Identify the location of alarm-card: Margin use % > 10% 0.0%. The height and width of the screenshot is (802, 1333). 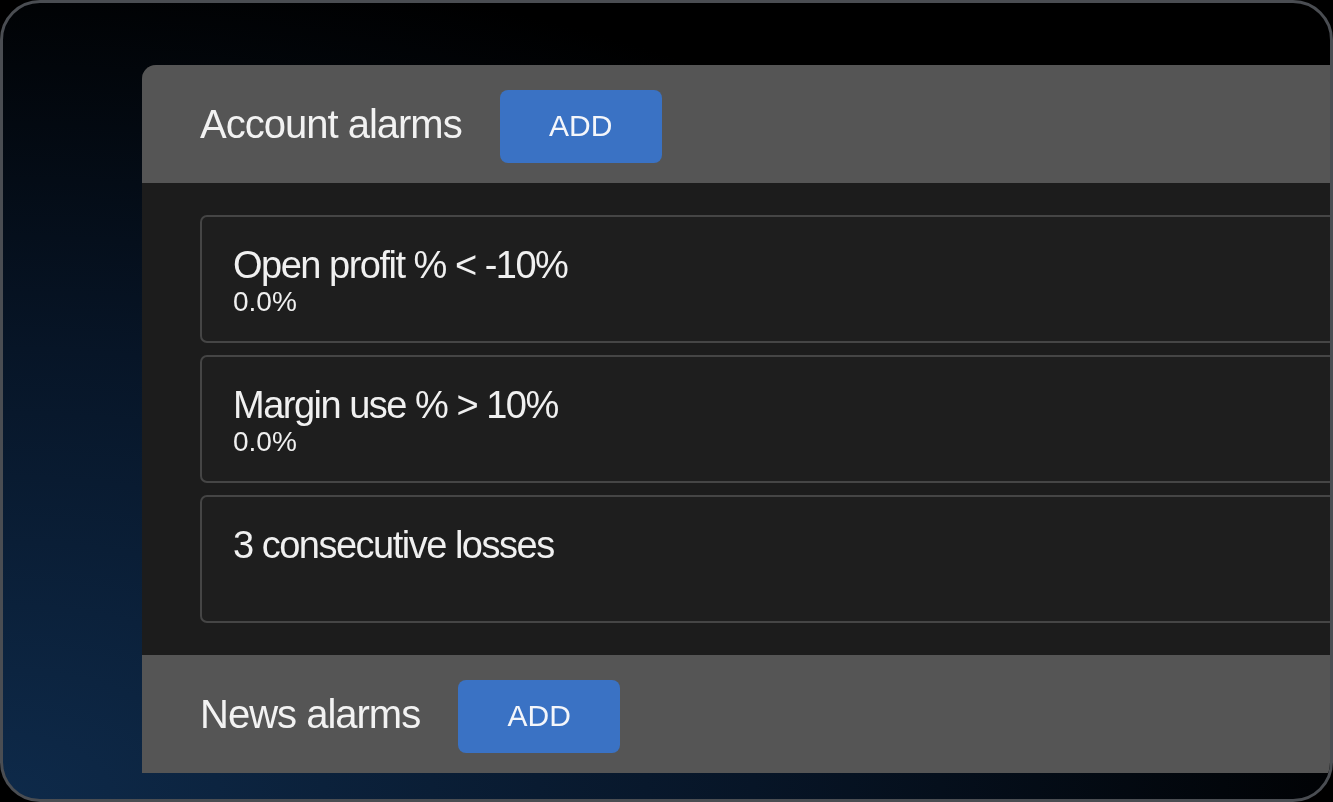
(765, 419).